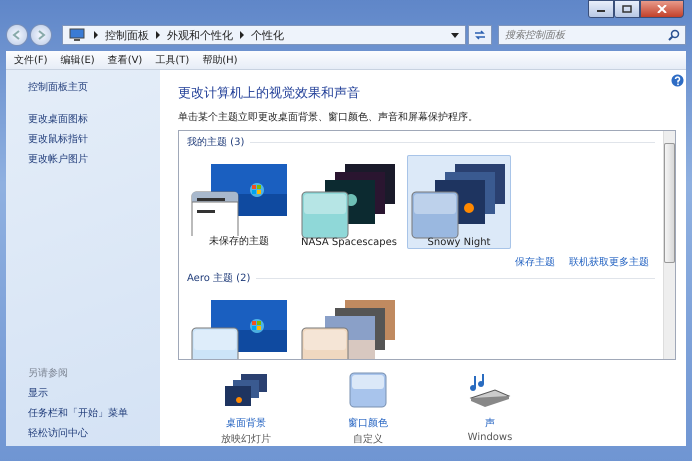 The image size is (692, 461). I want to click on sidebar-link: 显示, so click(94, 393).